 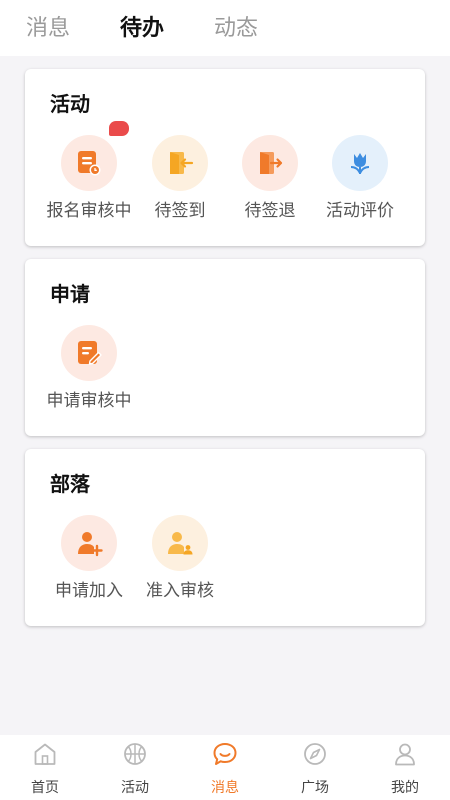 What do you see at coordinates (360, 211) in the screenshot?
I see `activity-review-label: 活动评价` at bounding box center [360, 211].